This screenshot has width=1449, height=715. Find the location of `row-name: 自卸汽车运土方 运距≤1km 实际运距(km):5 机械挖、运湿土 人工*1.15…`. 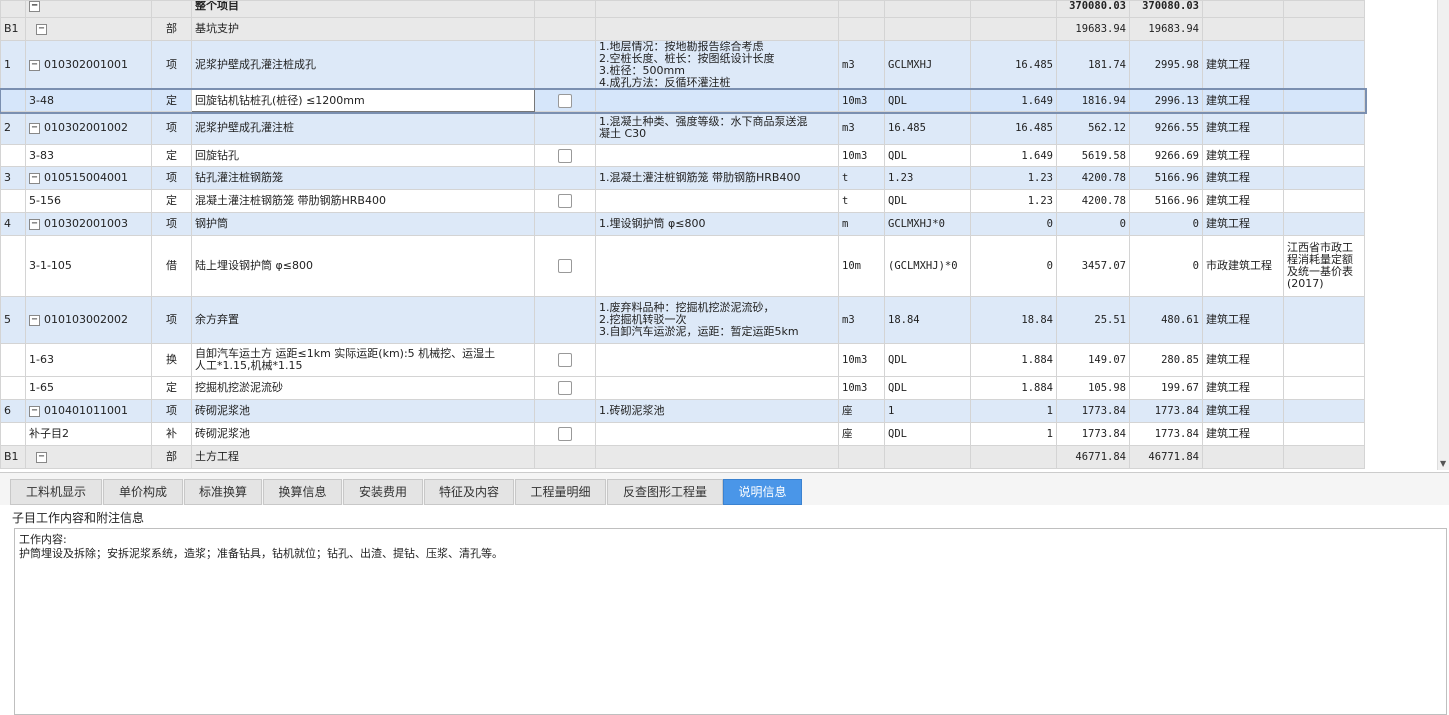

row-name: 自卸汽车运土方 运距≤1km 实际运距(km):5 机械挖、运湿土 人工*1.15… is located at coordinates (363, 360).